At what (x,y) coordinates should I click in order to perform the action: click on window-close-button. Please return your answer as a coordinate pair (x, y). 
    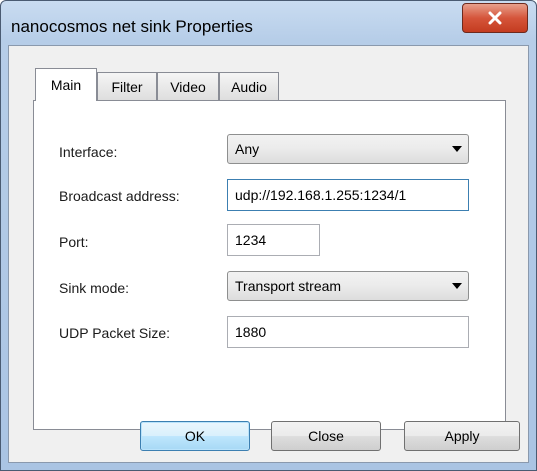
    Looking at the image, I should click on (495, 18).